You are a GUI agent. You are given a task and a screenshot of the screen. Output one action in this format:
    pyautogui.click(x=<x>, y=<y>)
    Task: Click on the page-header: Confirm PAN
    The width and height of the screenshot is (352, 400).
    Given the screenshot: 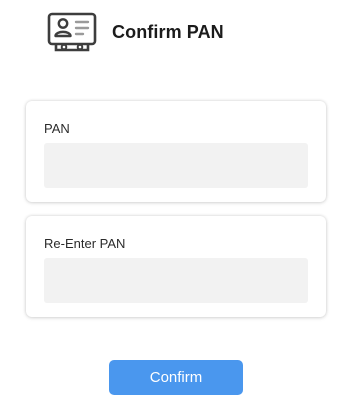 What is the action you would take?
    pyautogui.click(x=135, y=32)
    